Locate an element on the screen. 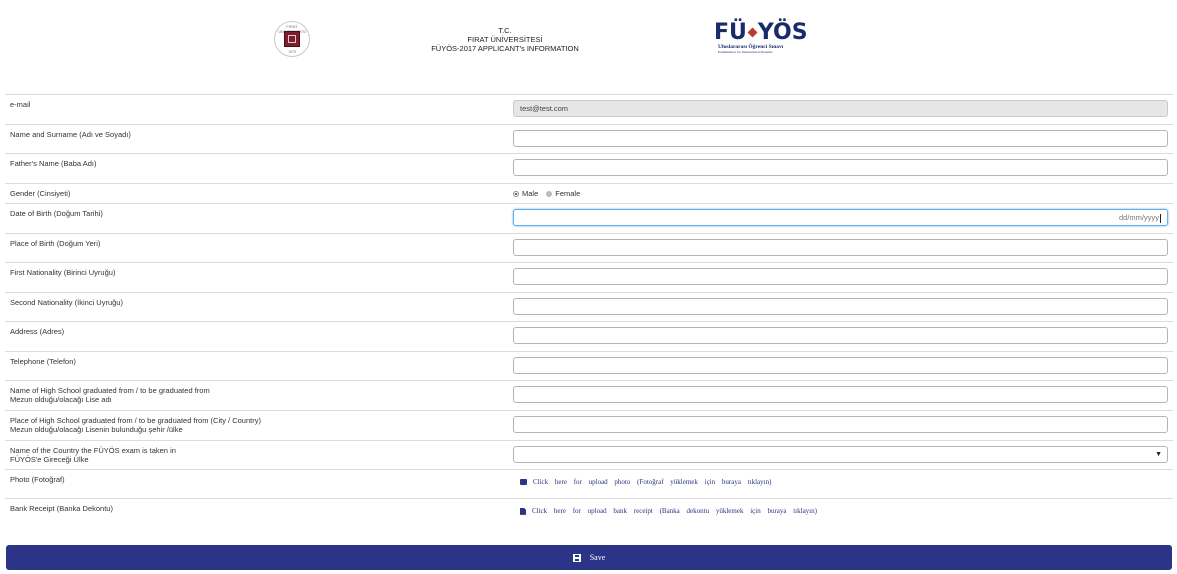 Image resolution: width=1177 pixels, height=574 pixels. row-phone: Telephone (Telefon) is located at coordinates (589, 366).